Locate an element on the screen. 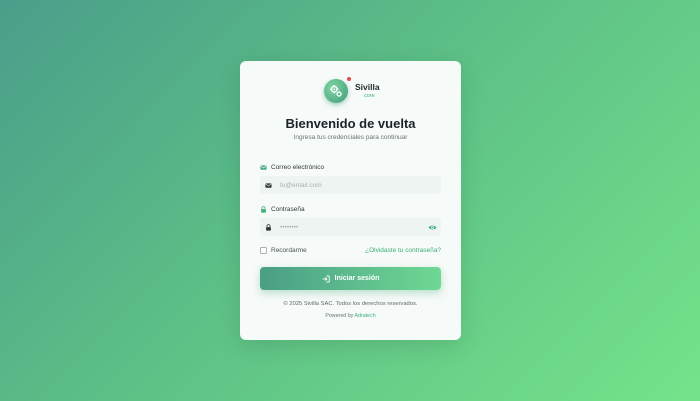 This screenshot has width=700, height=401. password-label-text: Contraseña is located at coordinates (288, 209).